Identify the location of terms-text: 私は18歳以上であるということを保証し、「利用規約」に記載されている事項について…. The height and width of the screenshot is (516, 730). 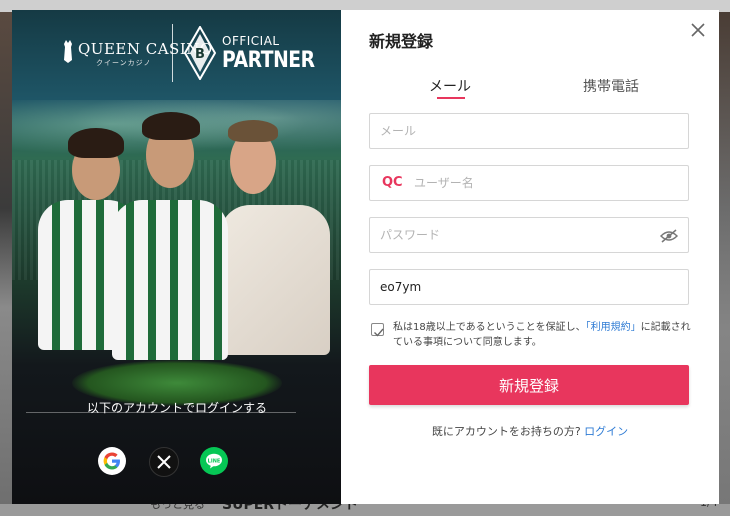
(543, 335).